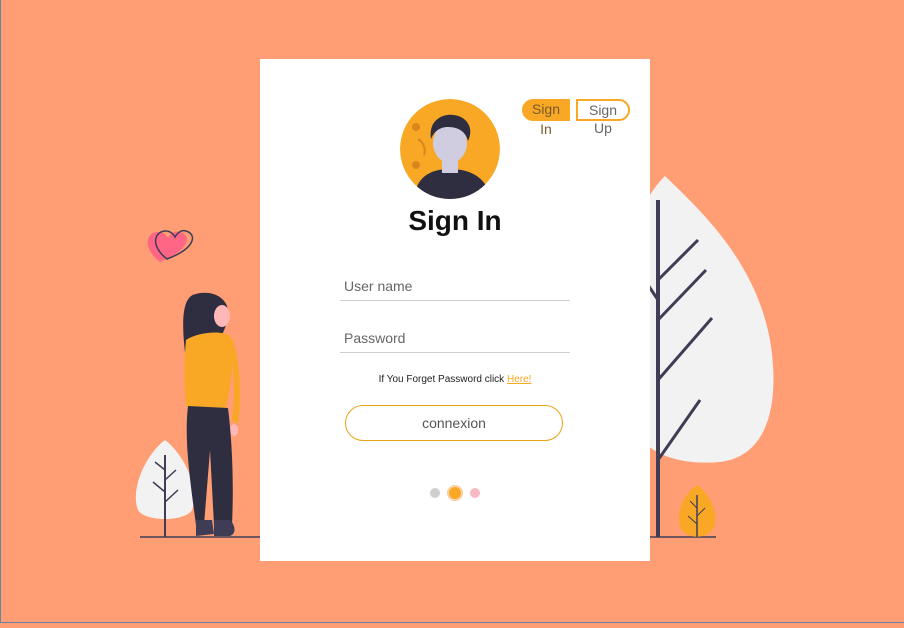 The image size is (904, 628). I want to click on username-input, so click(455, 286).